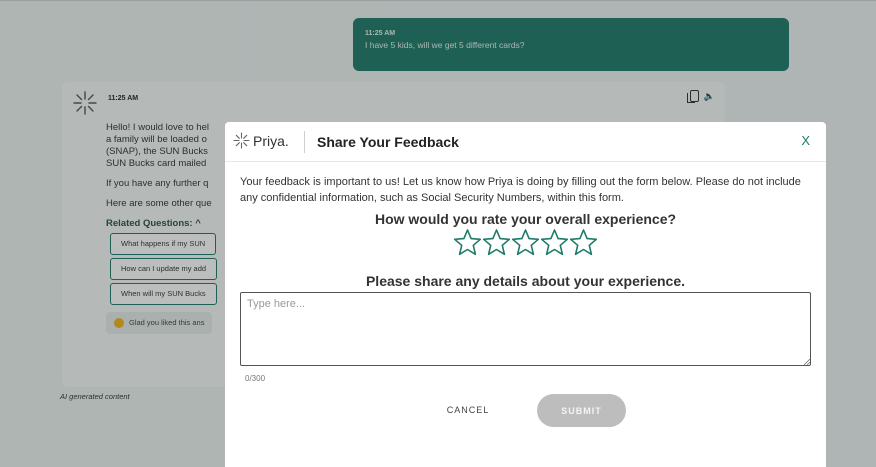  Describe the element at coordinates (255, 378) in the screenshot. I see `character-counter: 0/300` at that location.